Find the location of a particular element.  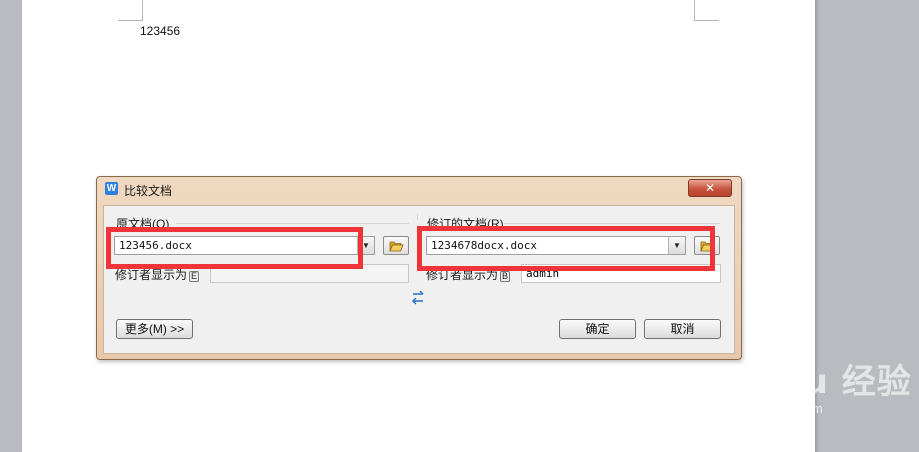

open-folder-icon is located at coordinates (396, 246).